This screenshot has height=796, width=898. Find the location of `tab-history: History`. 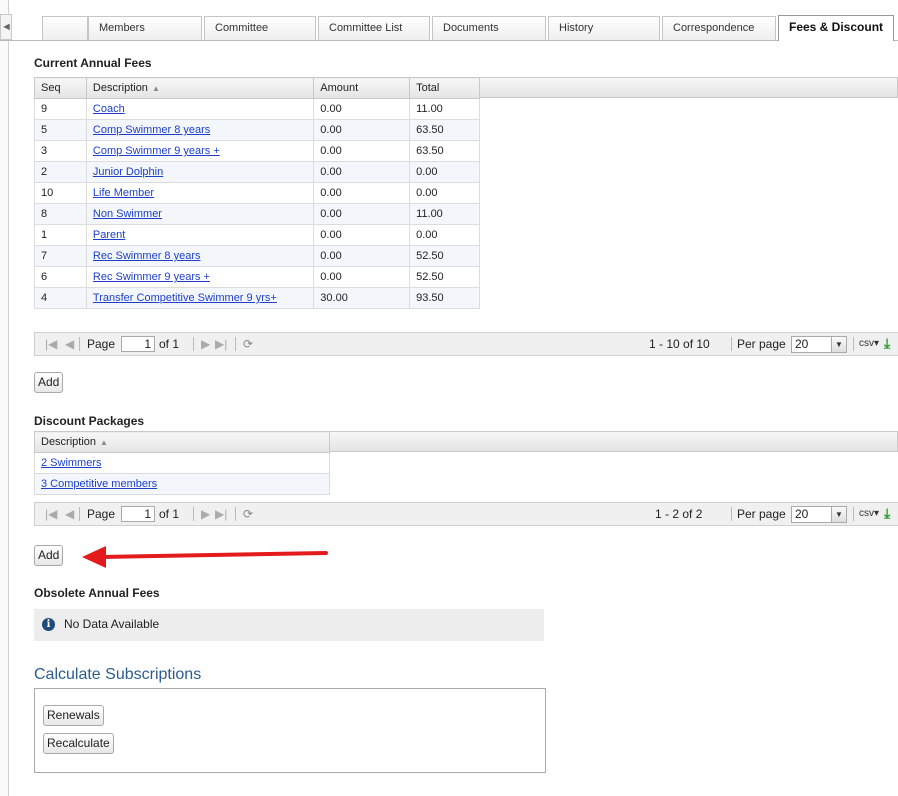

tab-history: History is located at coordinates (604, 28).